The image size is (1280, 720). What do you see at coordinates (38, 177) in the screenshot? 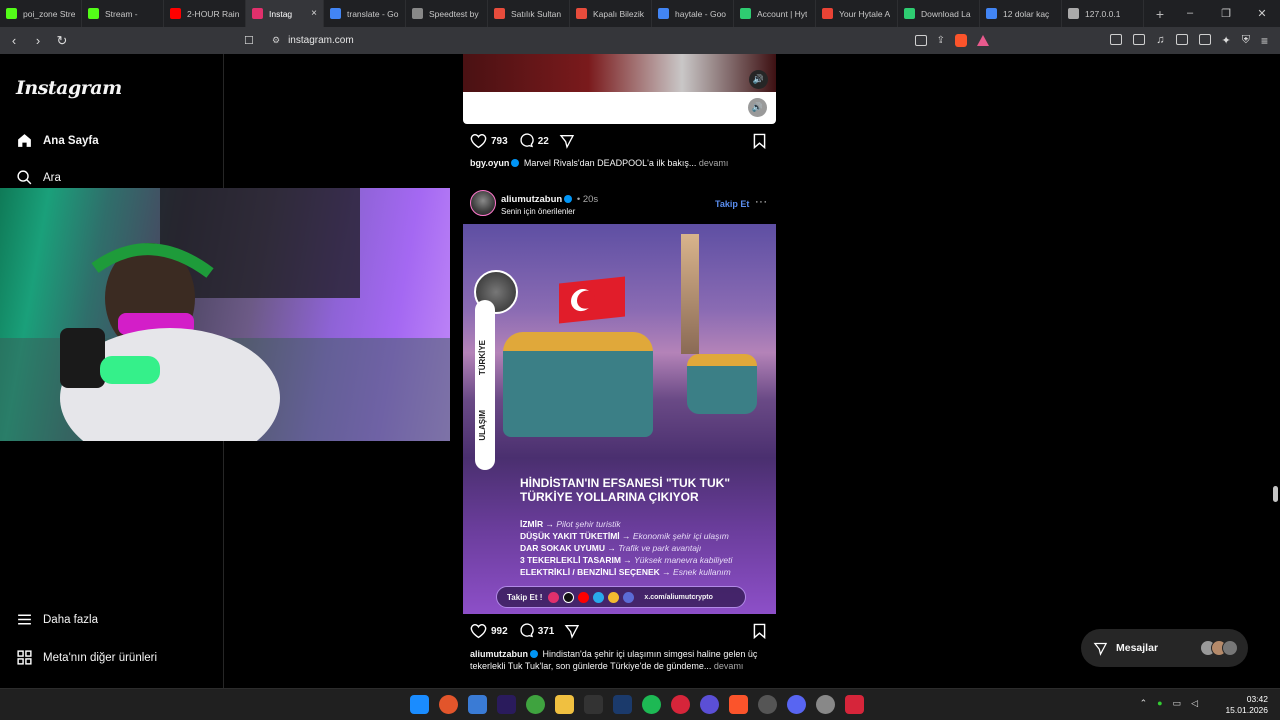
I see `sidebar-item-search: Ara` at bounding box center [38, 177].